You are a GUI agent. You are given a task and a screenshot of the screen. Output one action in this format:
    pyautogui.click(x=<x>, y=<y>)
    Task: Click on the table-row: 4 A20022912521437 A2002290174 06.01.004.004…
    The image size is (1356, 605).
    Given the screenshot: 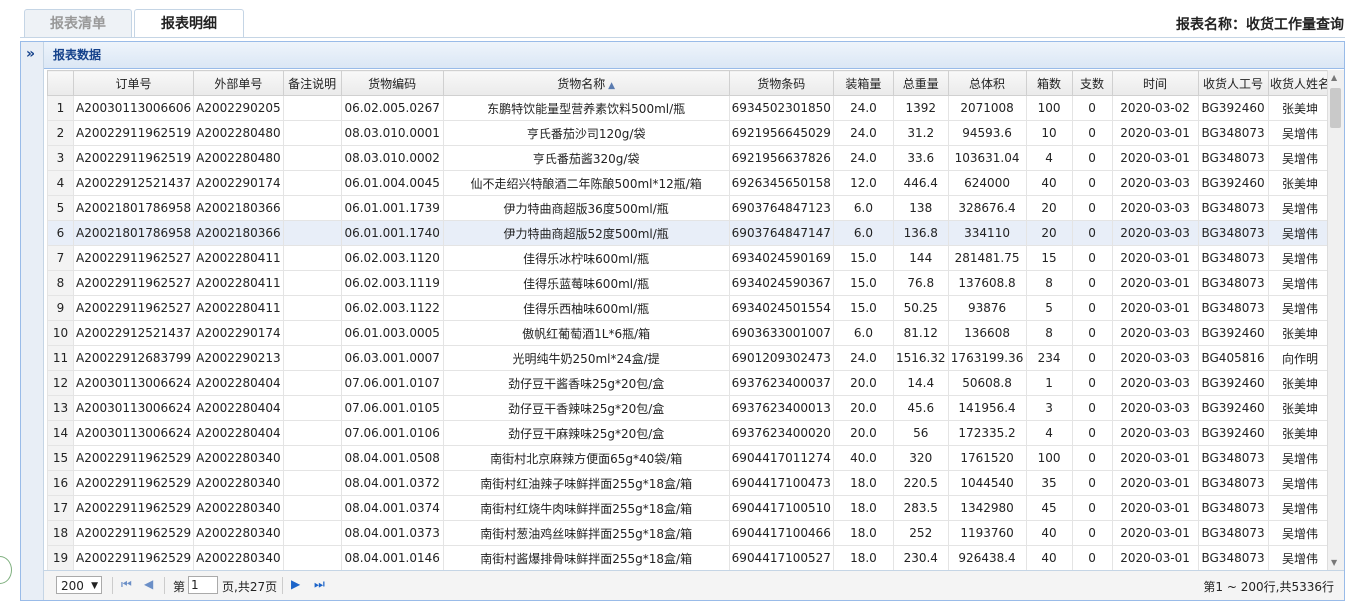 What is the action you would take?
    pyautogui.click(x=690, y=183)
    